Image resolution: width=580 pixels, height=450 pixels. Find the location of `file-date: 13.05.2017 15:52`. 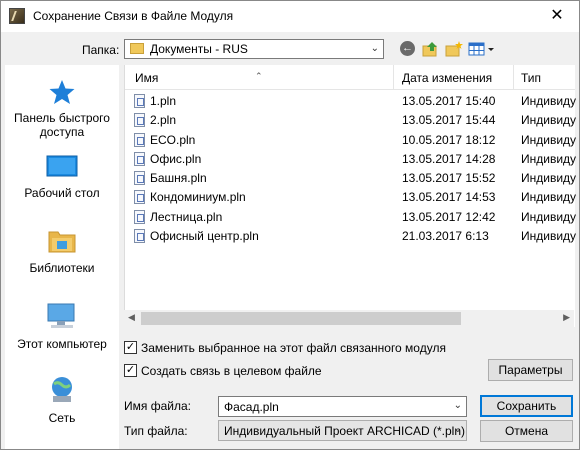

file-date: 13.05.2017 15:52 is located at coordinates (449, 178).